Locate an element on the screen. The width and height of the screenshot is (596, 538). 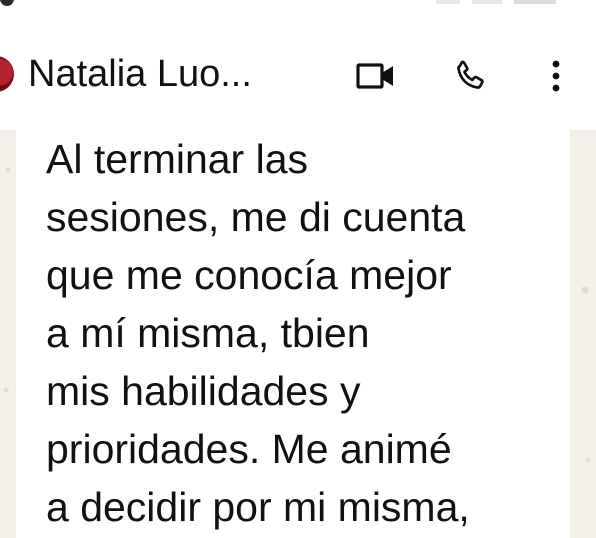
message-line: a mí misma, tbien is located at coordinates (208, 333).